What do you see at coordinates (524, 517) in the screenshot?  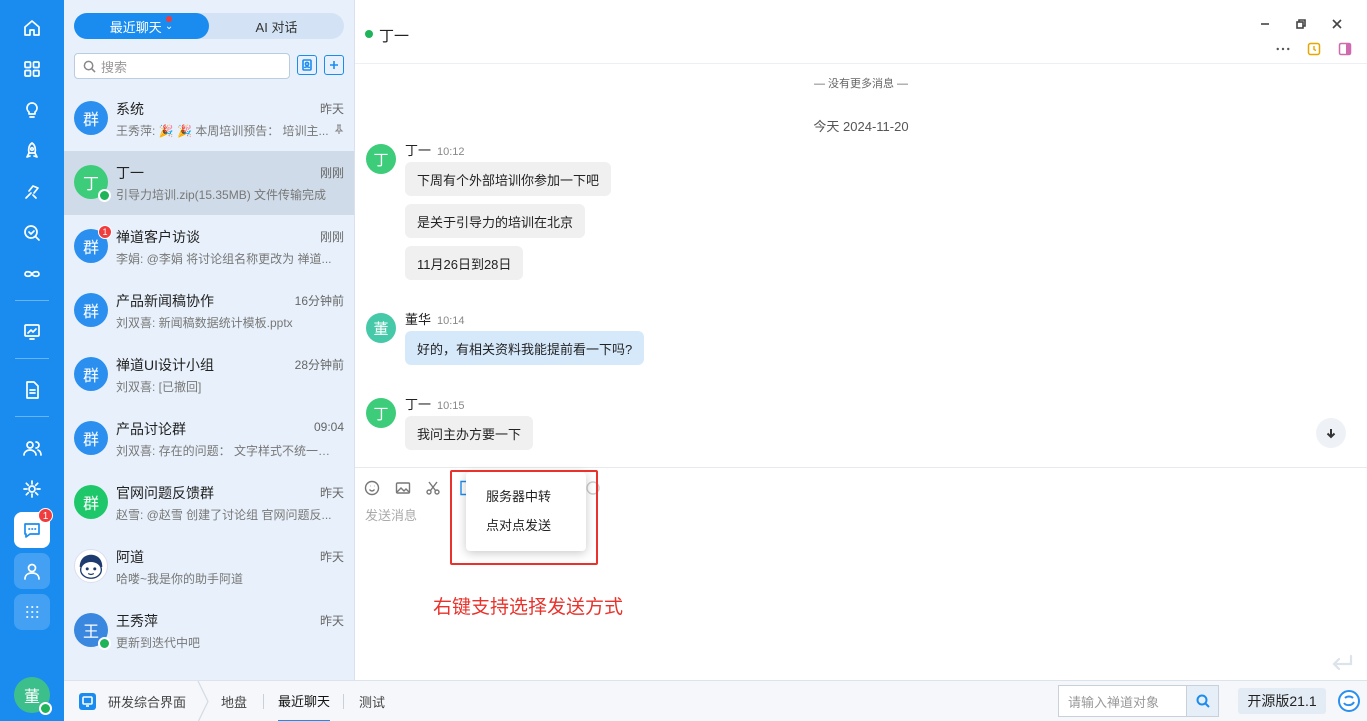 I see `annotation-highlight-box` at bounding box center [524, 517].